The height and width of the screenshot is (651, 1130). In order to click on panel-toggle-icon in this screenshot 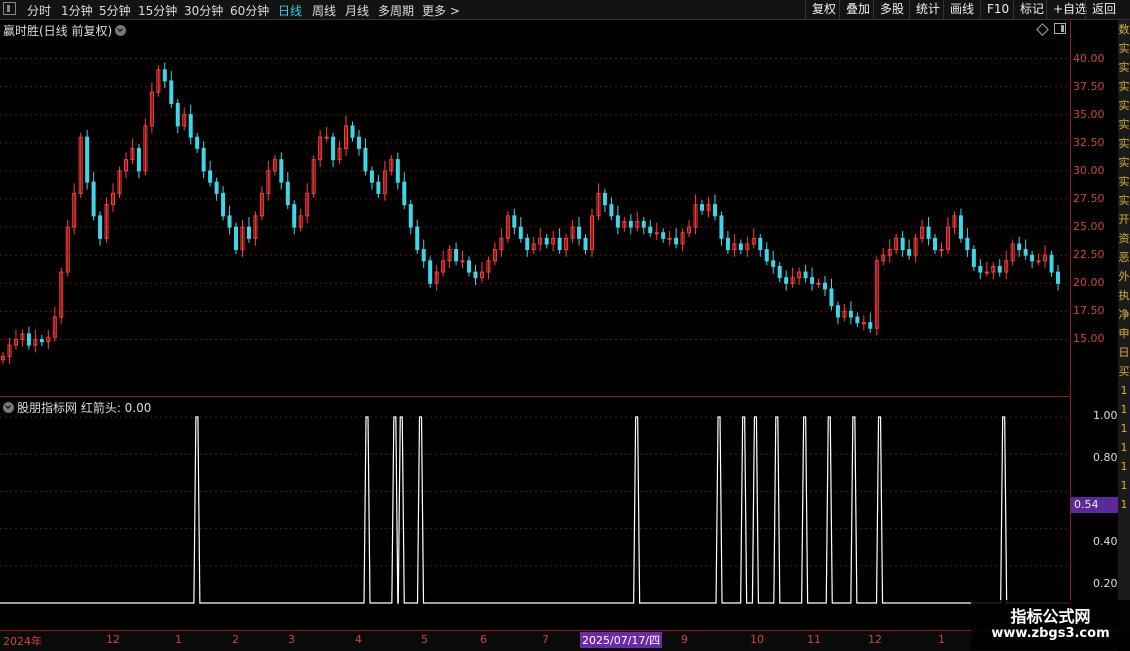, I will do `click(1060, 28)`.